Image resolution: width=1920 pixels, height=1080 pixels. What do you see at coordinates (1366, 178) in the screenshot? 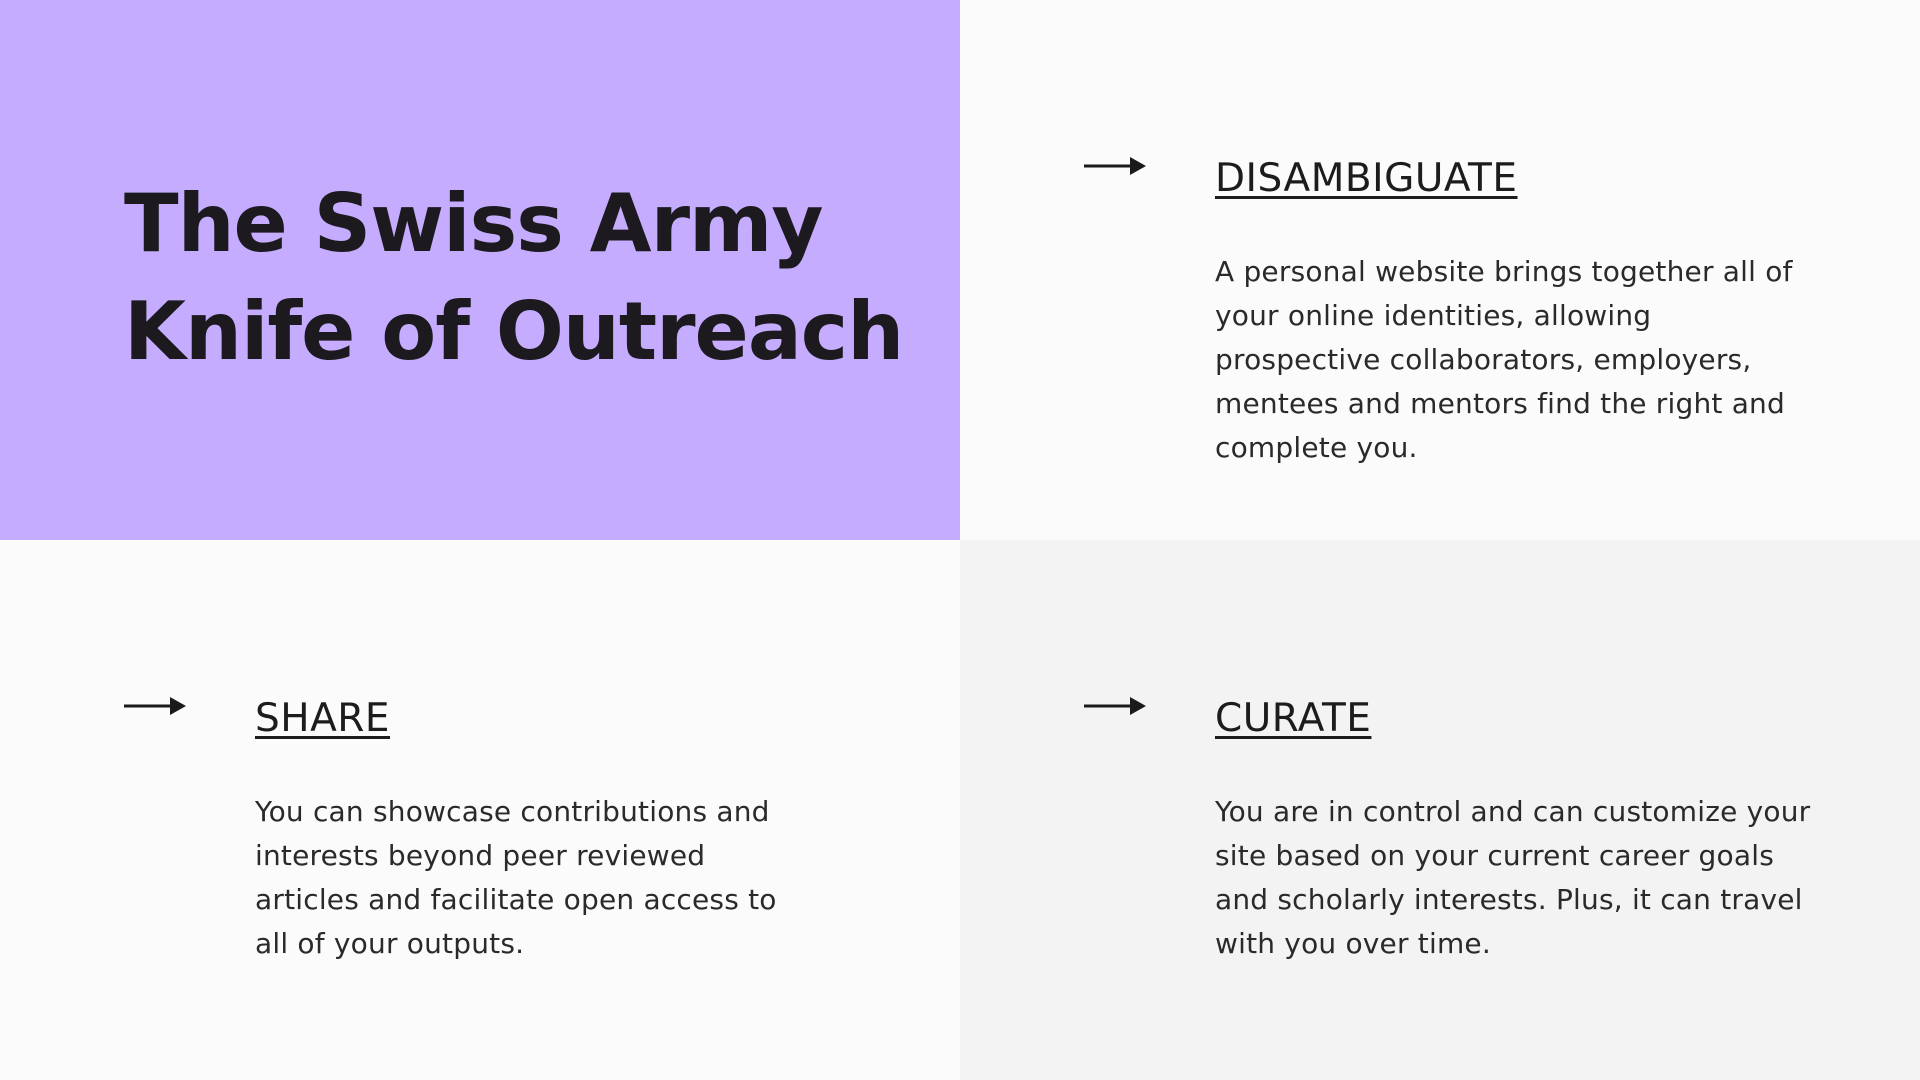
I see `disambiguate-heading: DISAMBIGUATE` at bounding box center [1366, 178].